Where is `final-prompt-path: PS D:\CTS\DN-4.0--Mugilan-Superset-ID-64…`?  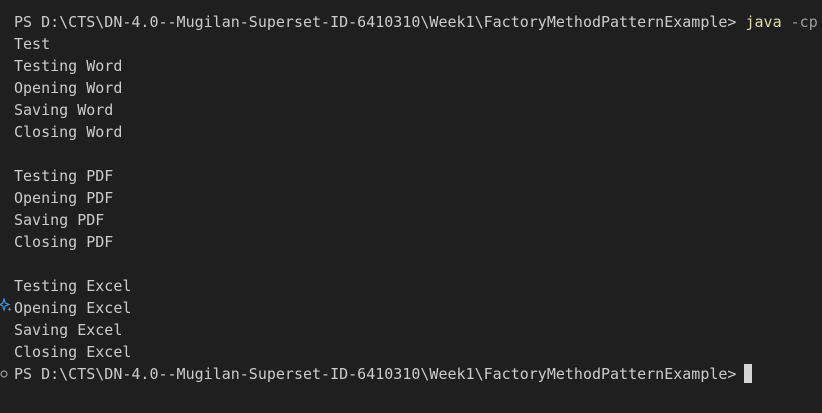 final-prompt-path: PS D:\CTS\DN-4.0--Mugilan-Superset-ID-64… is located at coordinates (375, 374).